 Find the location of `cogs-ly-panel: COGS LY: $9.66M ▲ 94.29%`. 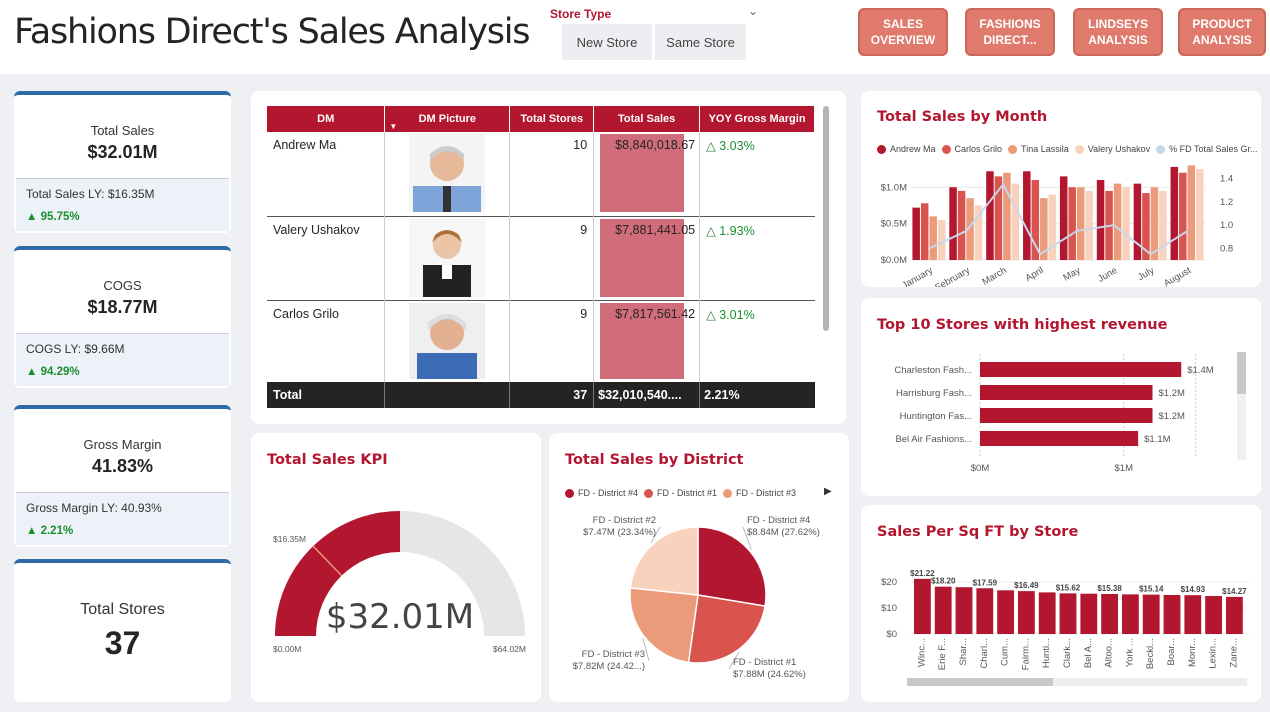

cogs-ly-panel: COGS LY: $9.66M ▲ 94.29% is located at coordinates (122, 359).